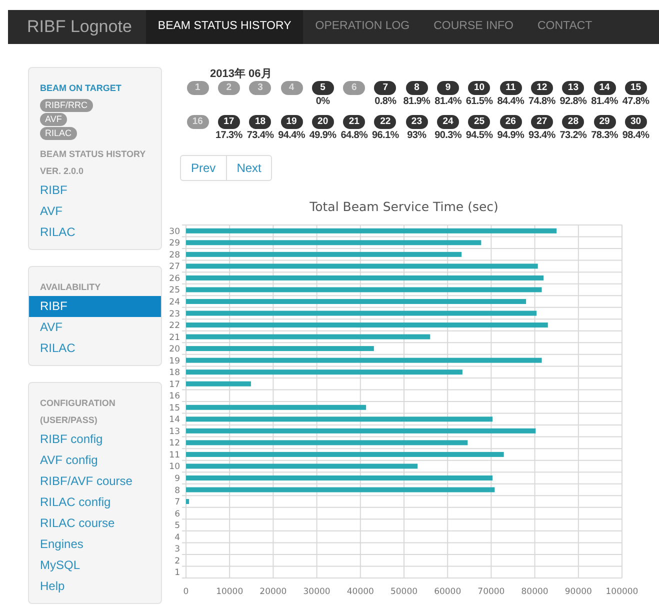  Describe the element at coordinates (95, 439) in the screenshot. I see `sidebar-link: RIBF config` at that location.